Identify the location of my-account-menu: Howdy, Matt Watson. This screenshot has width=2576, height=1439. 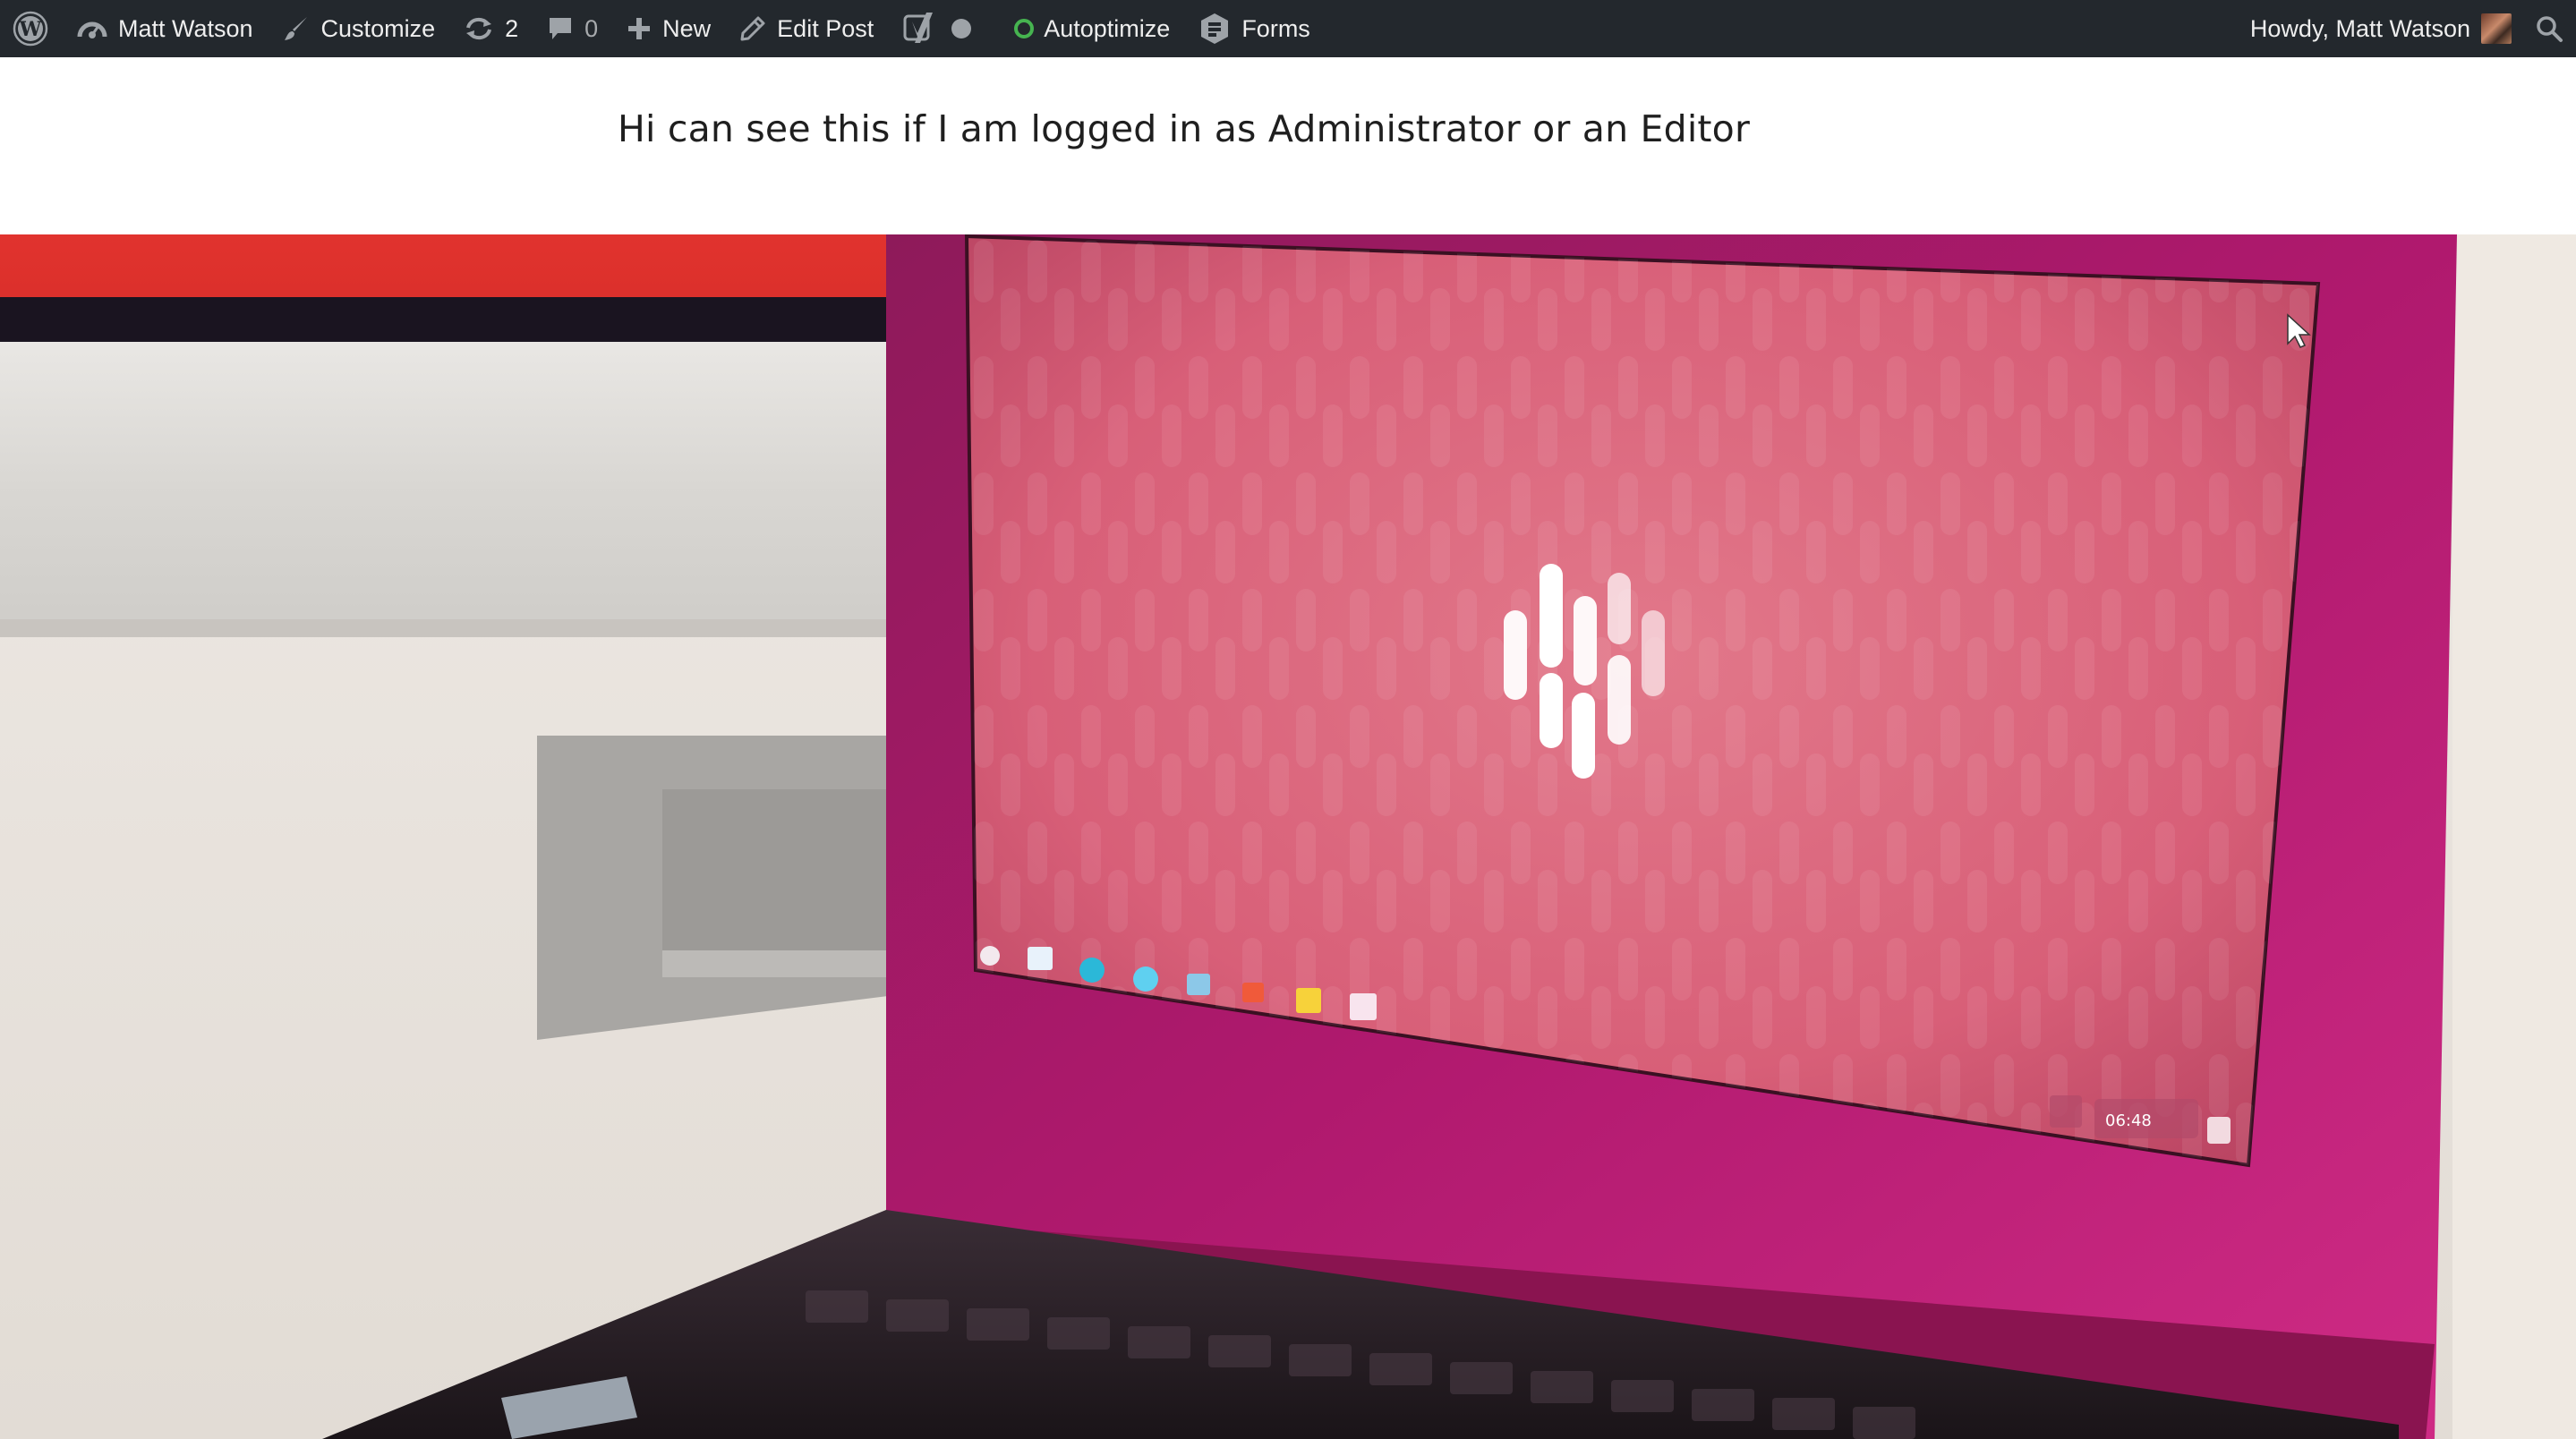
(2378, 28).